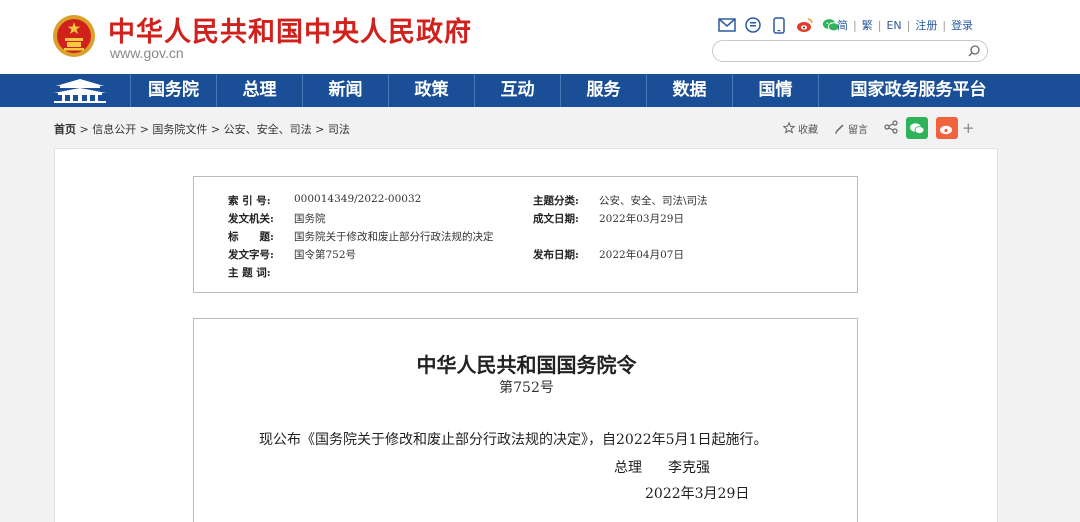  What do you see at coordinates (358, 199) in the screenshot?
I see `index-value: 000014349/2022-00032` at bounding box center [358, 199].